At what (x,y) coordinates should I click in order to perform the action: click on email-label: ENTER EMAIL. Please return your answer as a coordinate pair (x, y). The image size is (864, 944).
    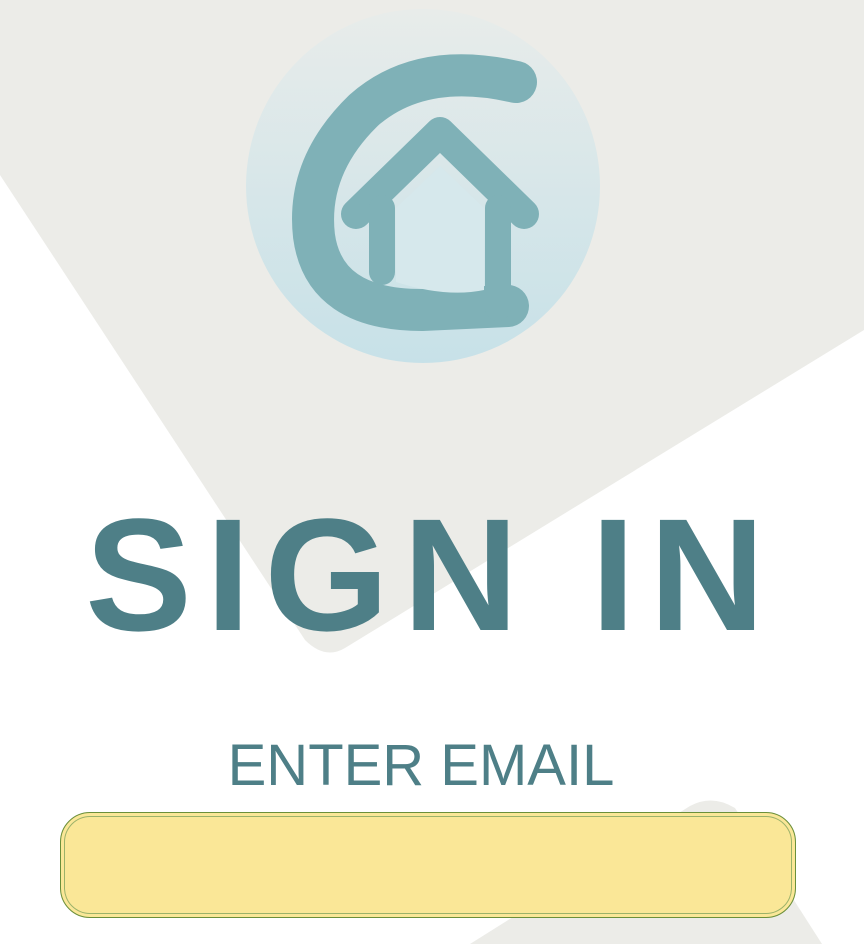
    Looking at the image, I should click on (421, 765).